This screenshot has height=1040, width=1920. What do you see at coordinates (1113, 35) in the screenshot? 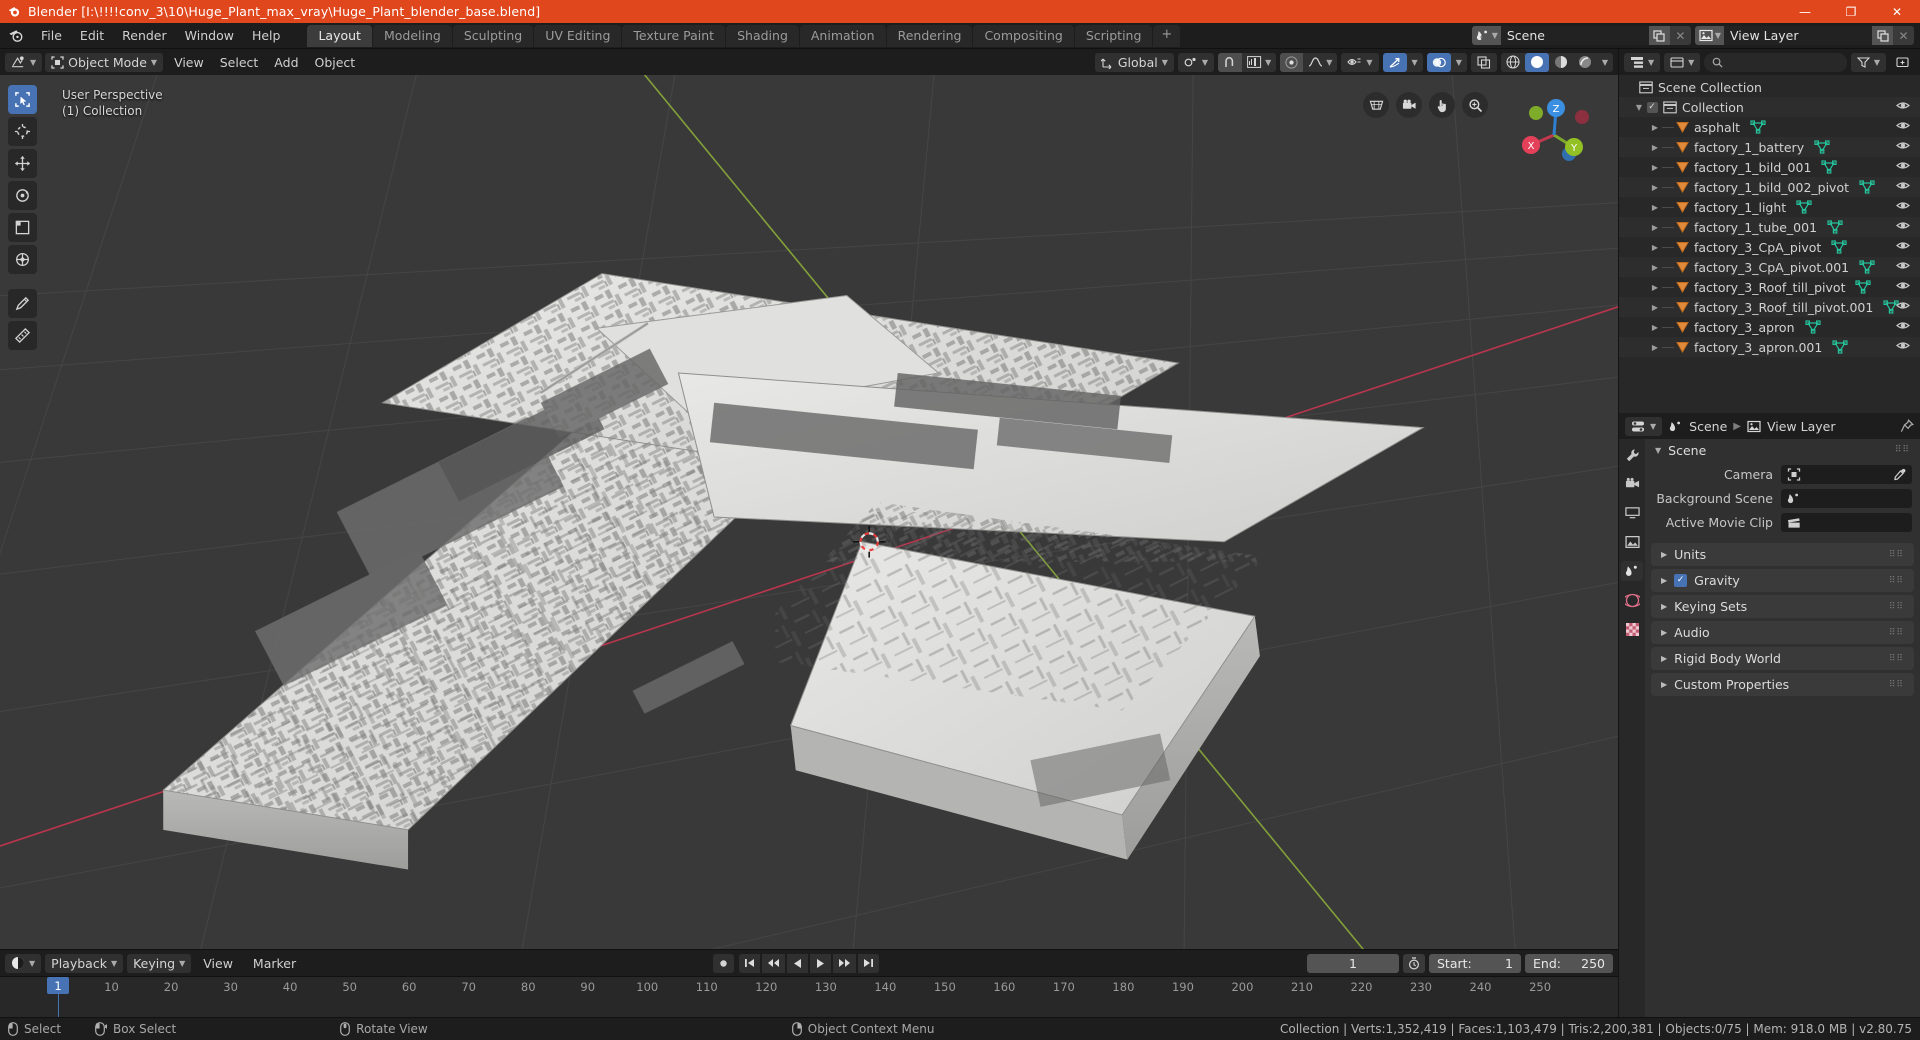
I see `workspace-tab-scripting: Scripting` at bounding box center [1113, 35].